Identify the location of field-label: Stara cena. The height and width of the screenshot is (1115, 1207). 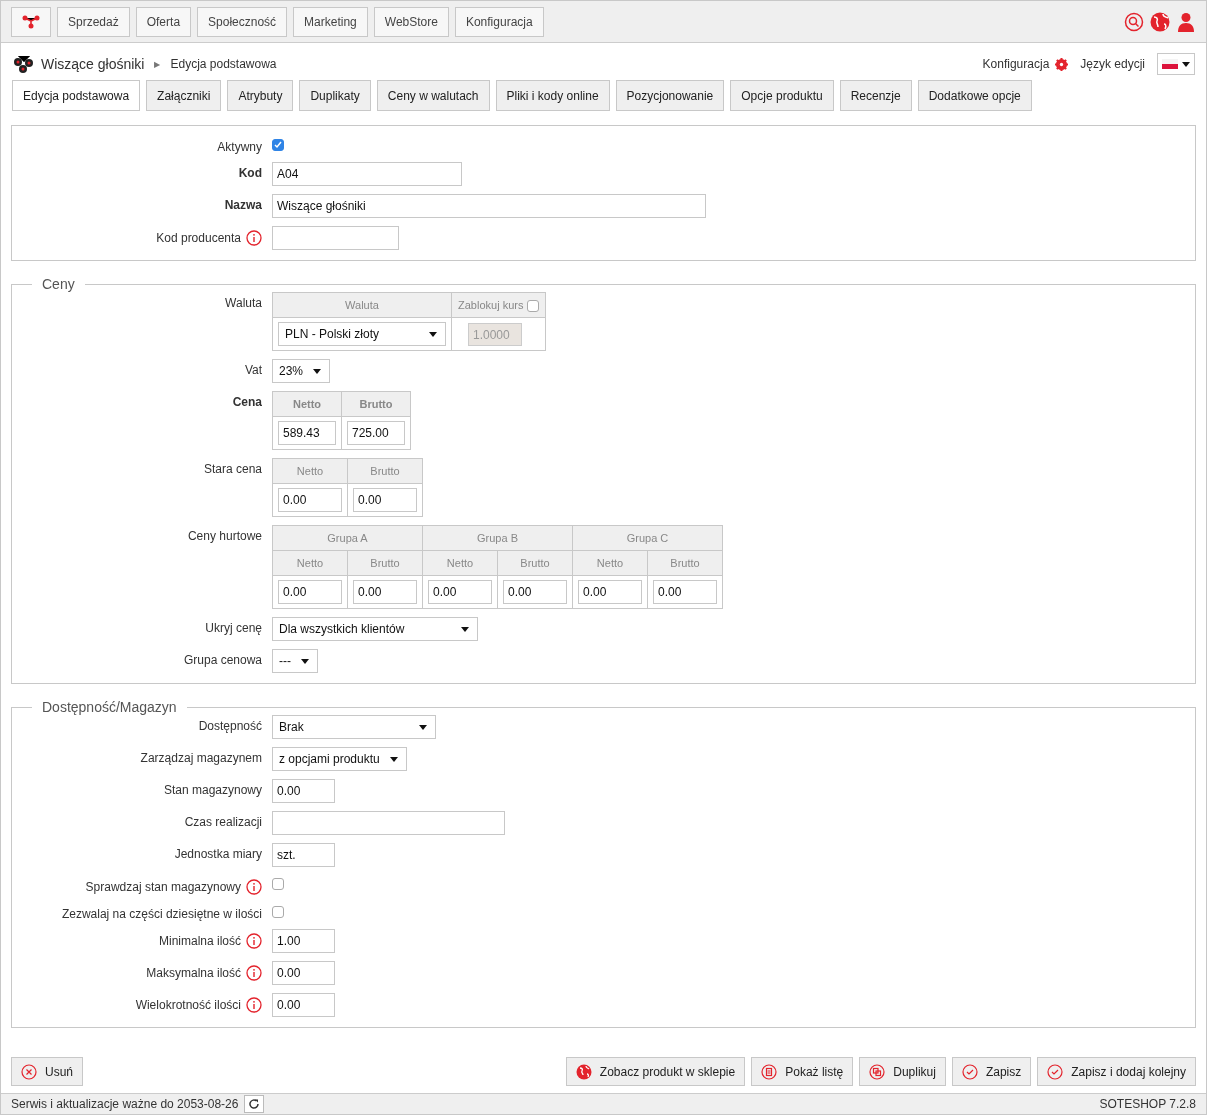
(232, 469).